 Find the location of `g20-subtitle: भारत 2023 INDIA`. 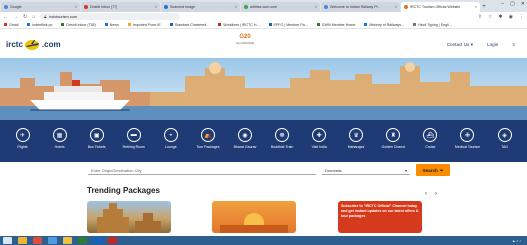

g20-subtitle: भारत 2023 INDIA is located at coordinates (245, 43).